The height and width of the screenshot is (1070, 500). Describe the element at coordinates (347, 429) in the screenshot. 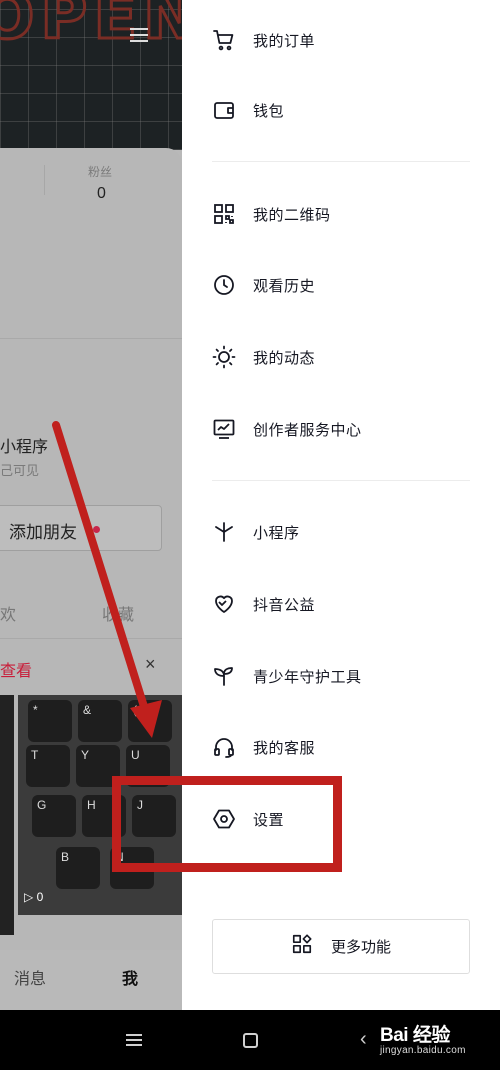

I see `menu-item-creator-center: 创作者服务中心` at that location.